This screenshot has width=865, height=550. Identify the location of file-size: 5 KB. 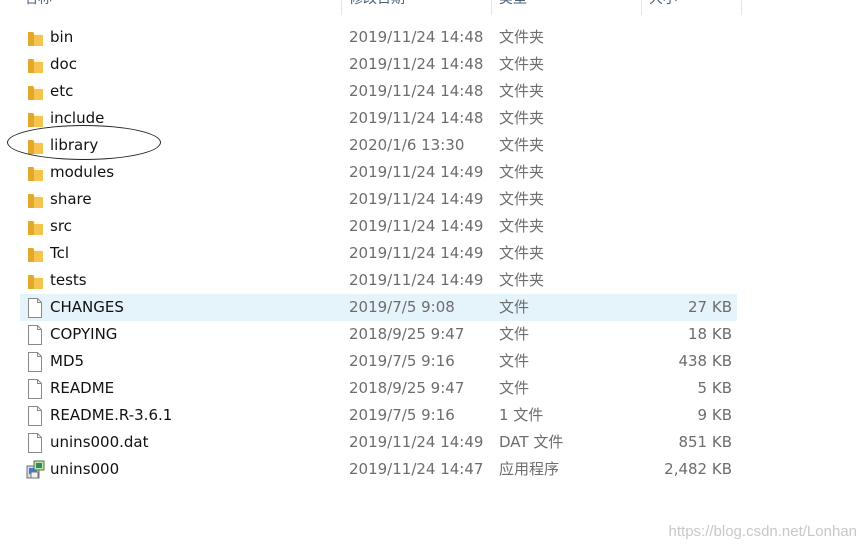
(714, 388).